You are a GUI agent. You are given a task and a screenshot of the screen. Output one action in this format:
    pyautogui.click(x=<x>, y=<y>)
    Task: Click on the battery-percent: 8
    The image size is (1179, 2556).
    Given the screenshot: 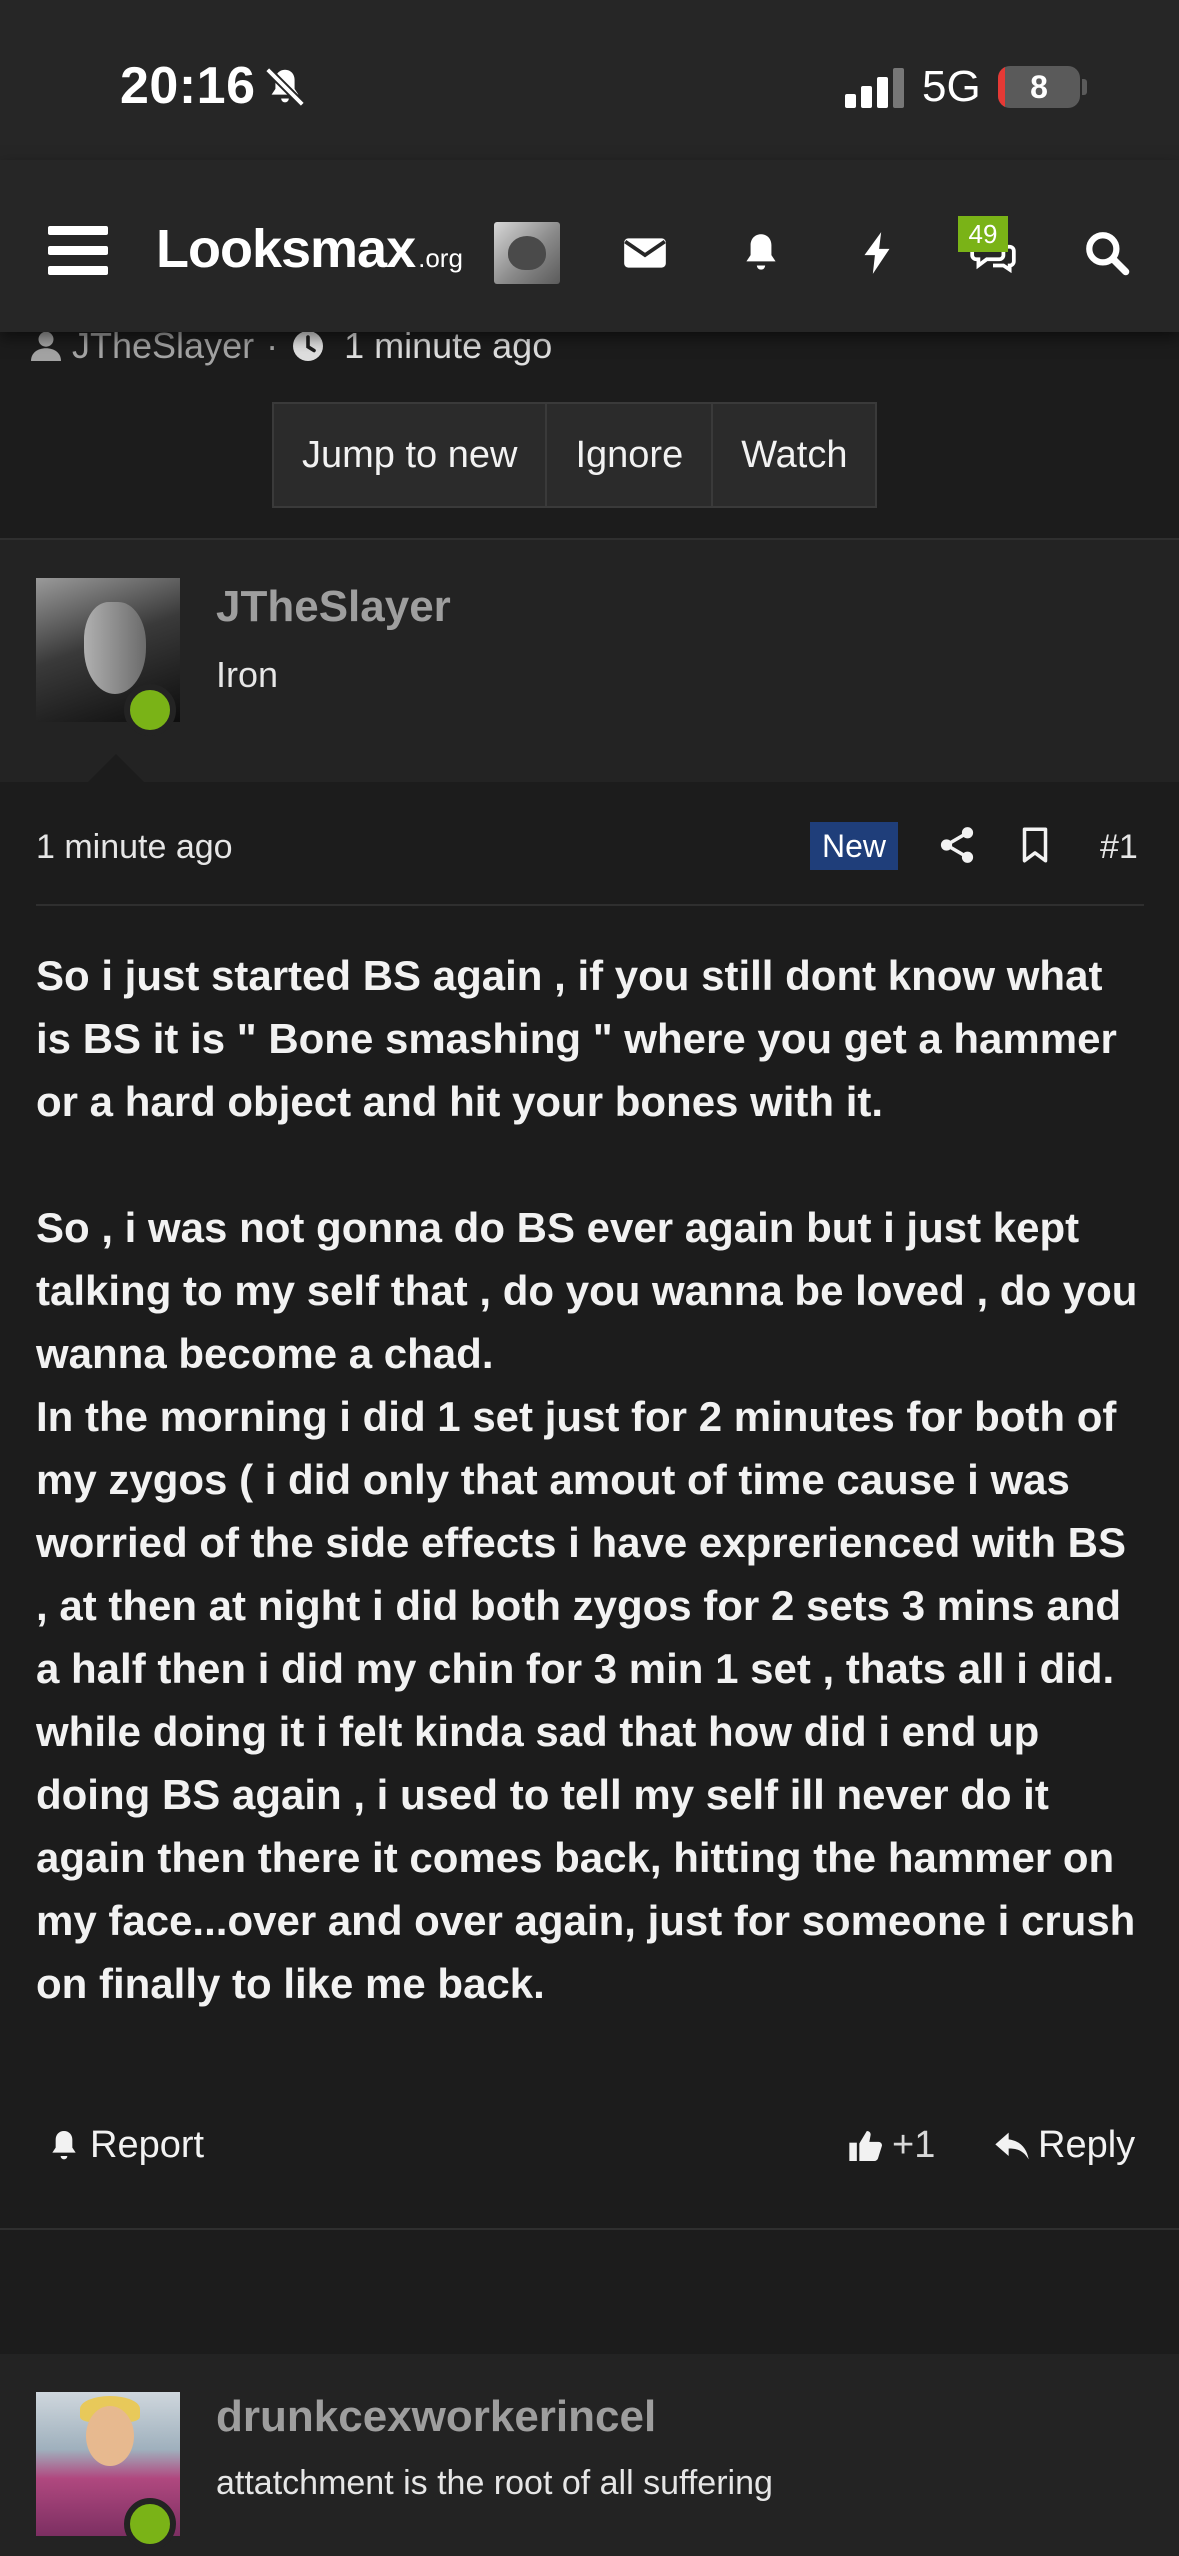 What is the action you would take?
    pyautogui.click(x=1039, y=87)
    